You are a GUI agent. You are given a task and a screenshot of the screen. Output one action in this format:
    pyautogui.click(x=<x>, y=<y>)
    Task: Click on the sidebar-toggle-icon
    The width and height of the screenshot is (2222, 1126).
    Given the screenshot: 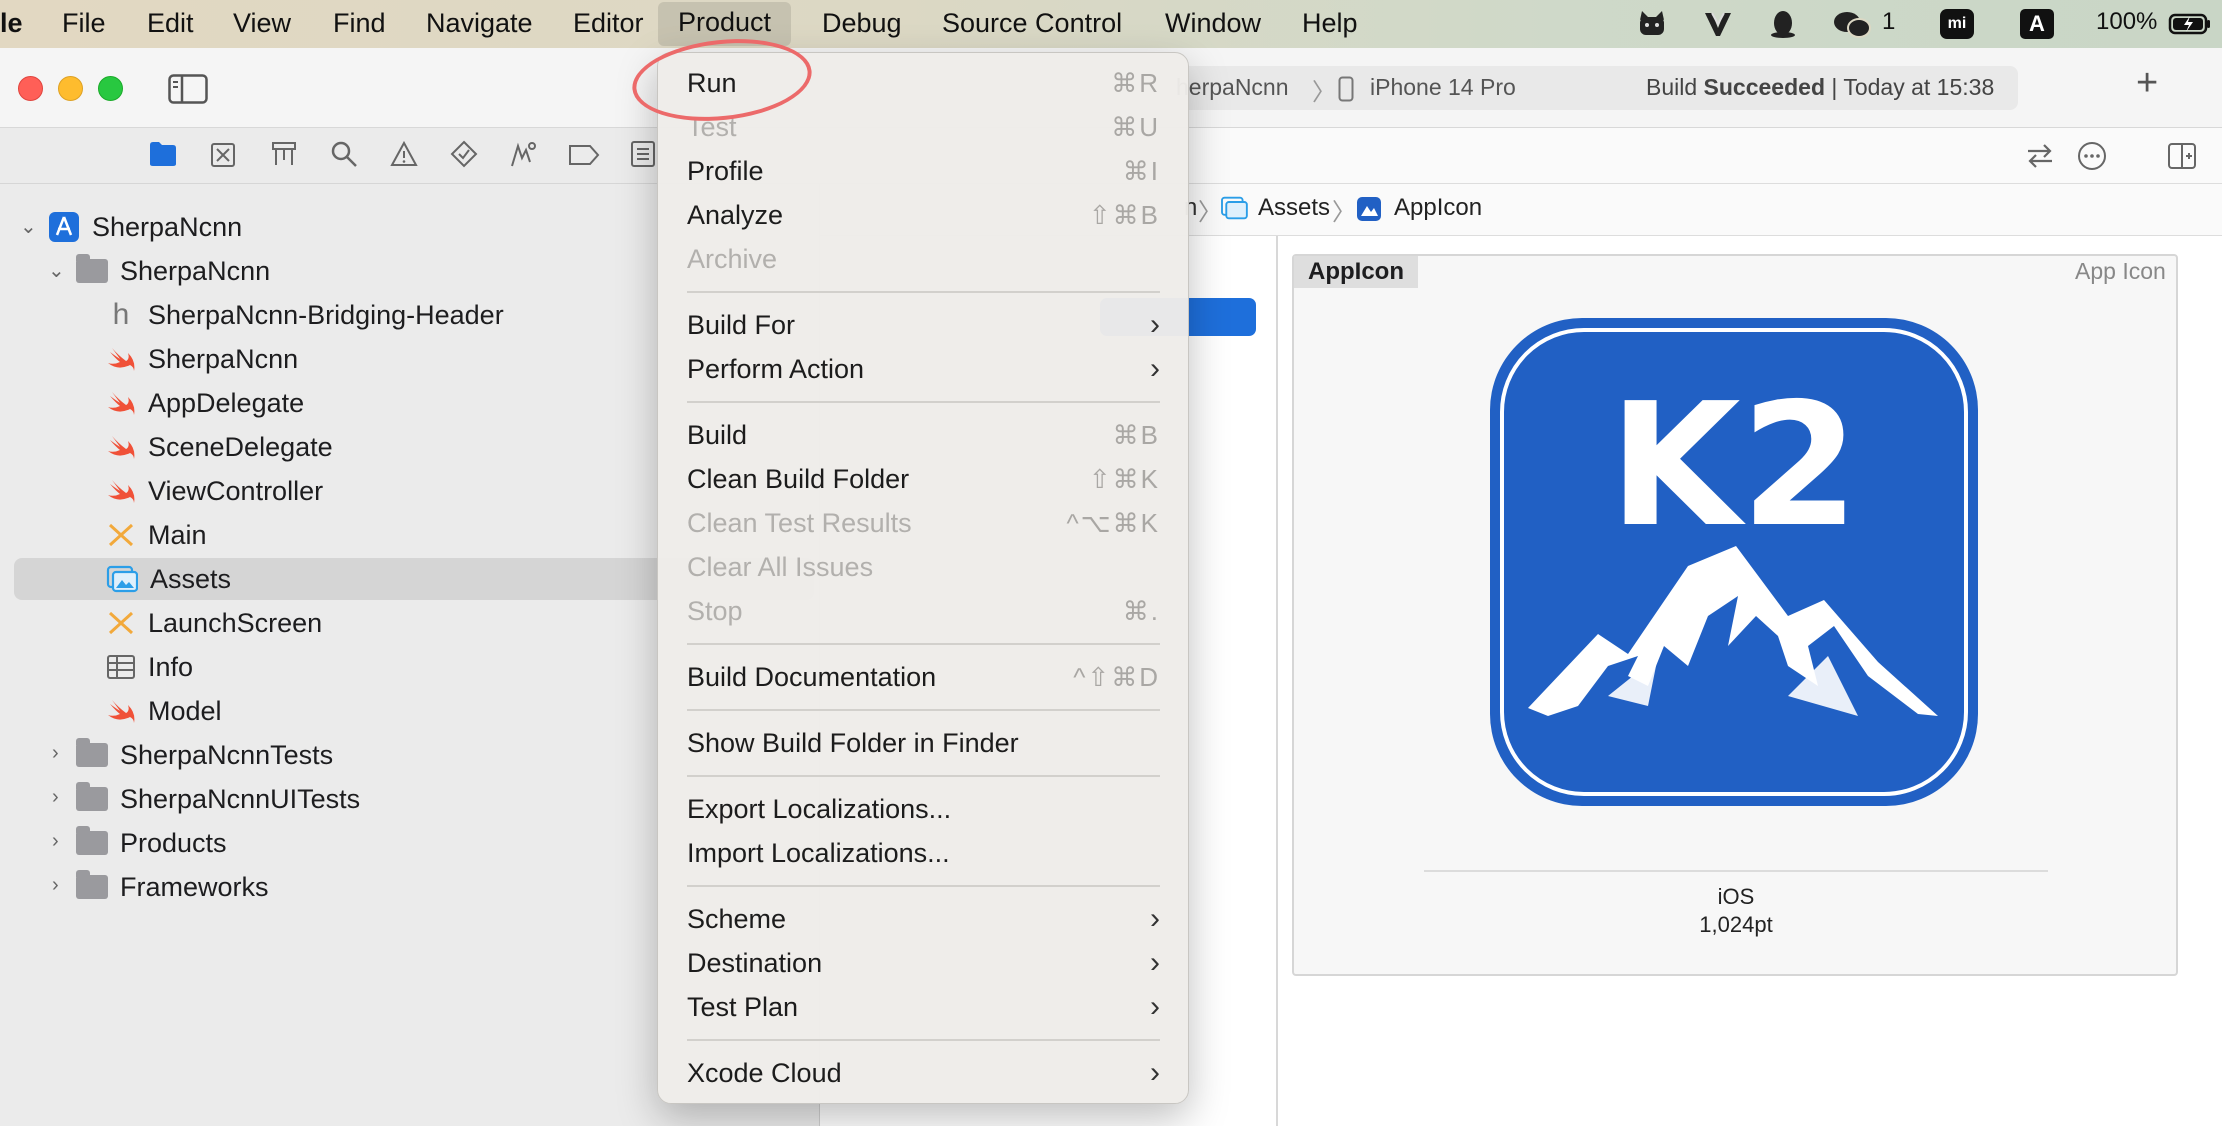 What is the action you would take?
    pyautogui.click(x=188, y=89)
    